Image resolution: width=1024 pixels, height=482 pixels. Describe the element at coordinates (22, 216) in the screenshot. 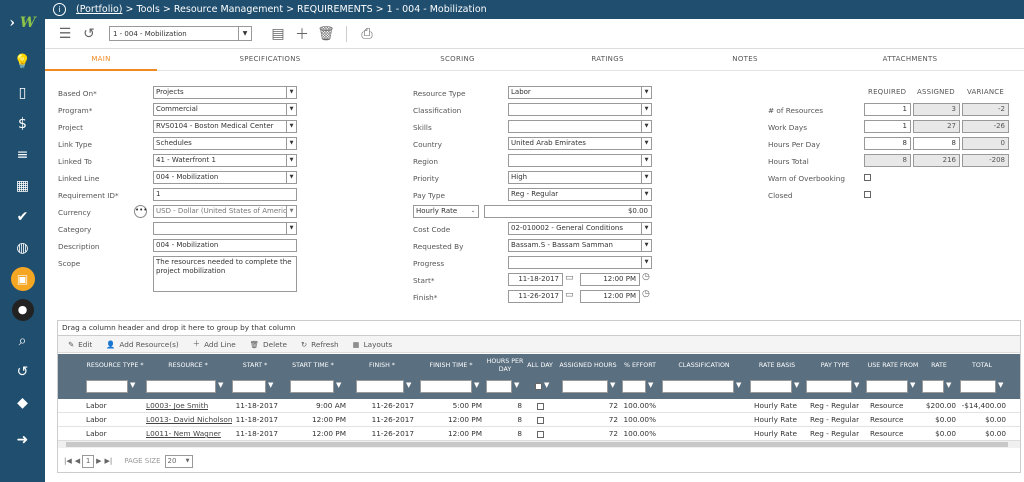

I see `check-icon: ✔` at that location.